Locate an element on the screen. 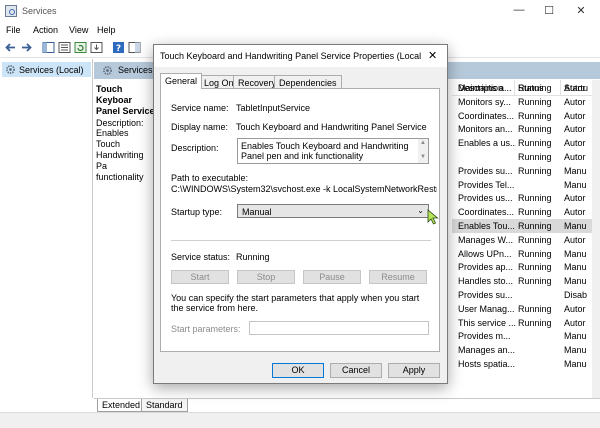 Image resolution: width=600 pixels, height=428 pixels. table-row: Provides Tel... Manu is located at coordinates (526, 185).